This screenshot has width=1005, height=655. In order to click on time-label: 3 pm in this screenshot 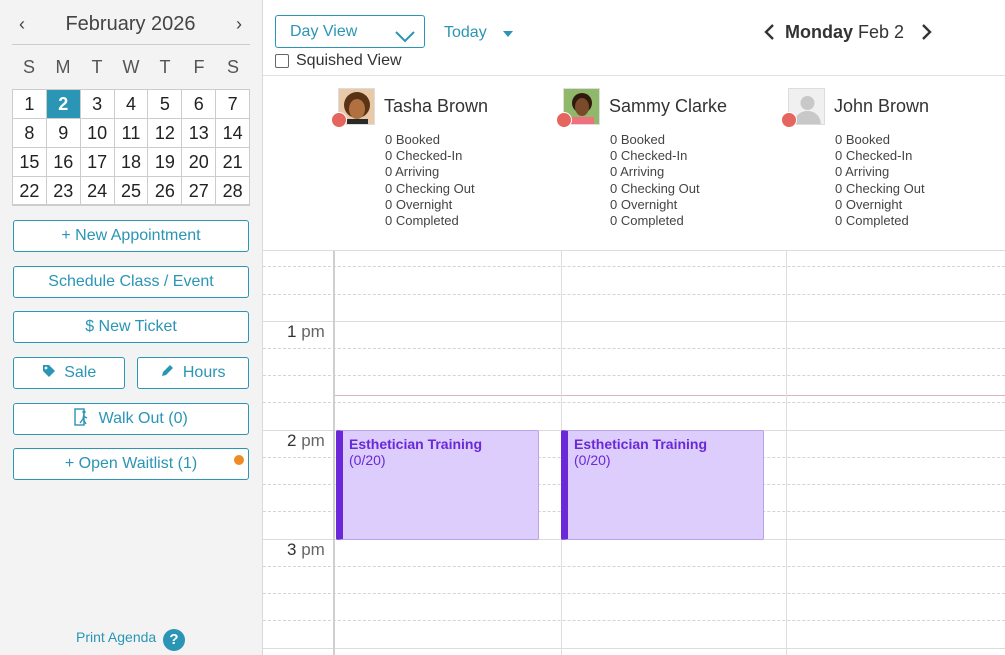, I will do `click(306, 550)`.